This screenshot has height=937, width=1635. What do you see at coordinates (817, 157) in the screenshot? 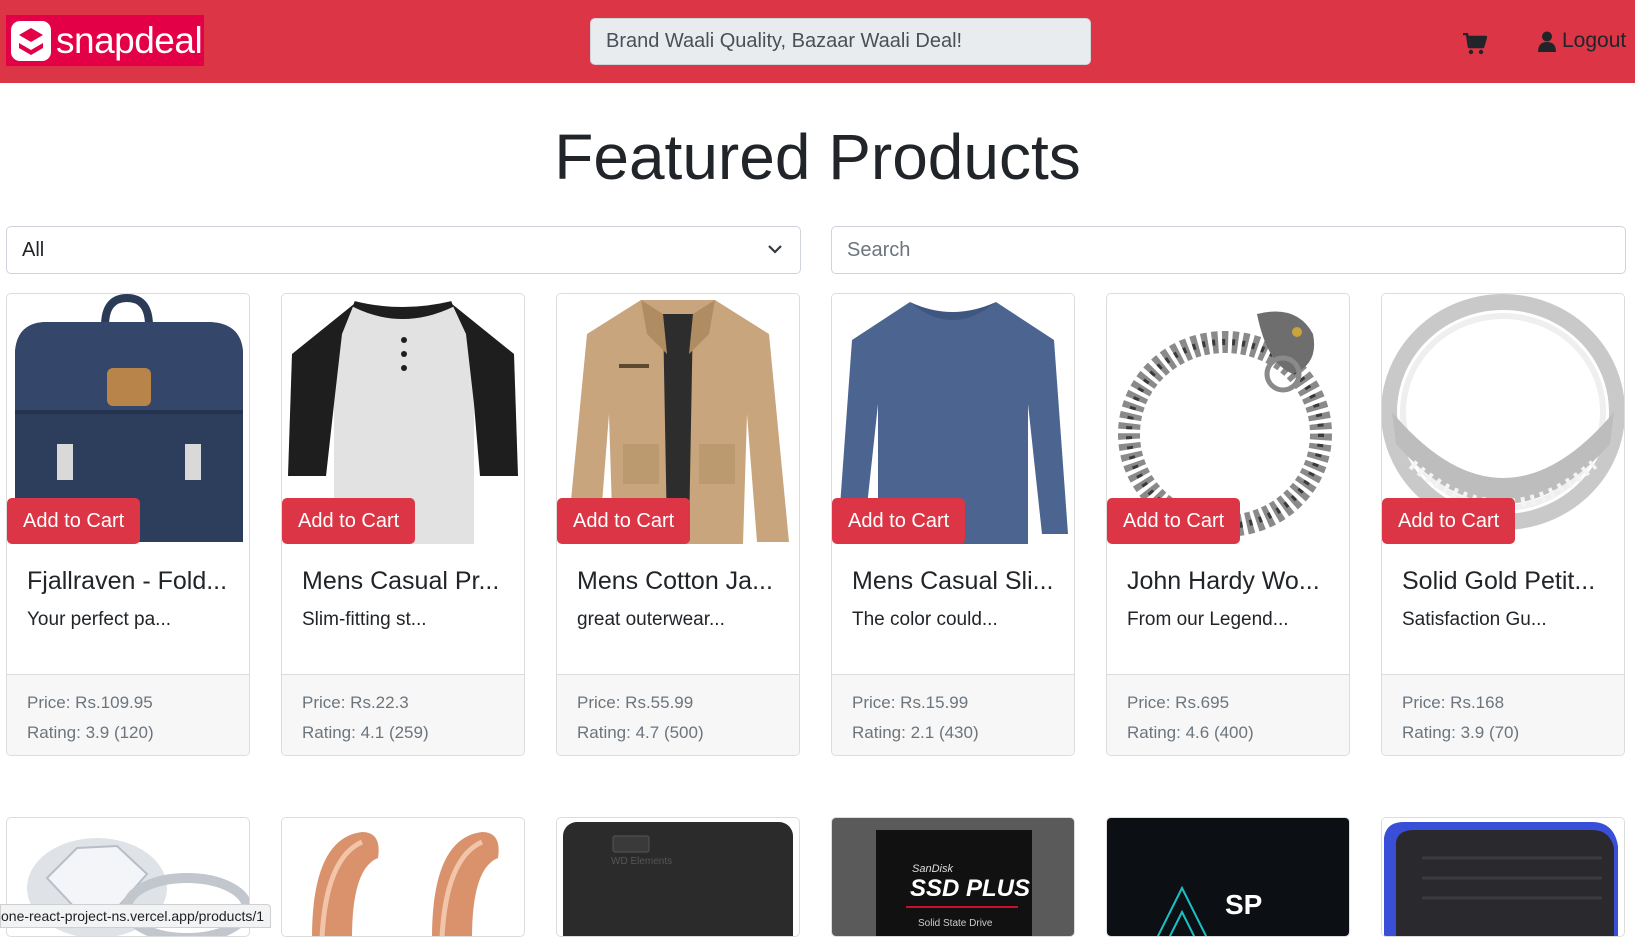
I see `page-title: Featured Products` at bounding box center [817, 157].